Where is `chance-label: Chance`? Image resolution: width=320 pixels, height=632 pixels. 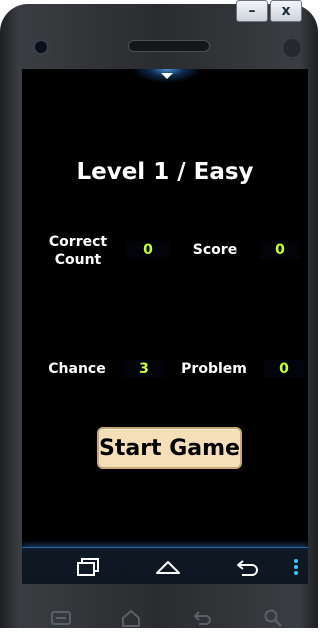
chance-label: Chance is located at coordinates (77, 369).